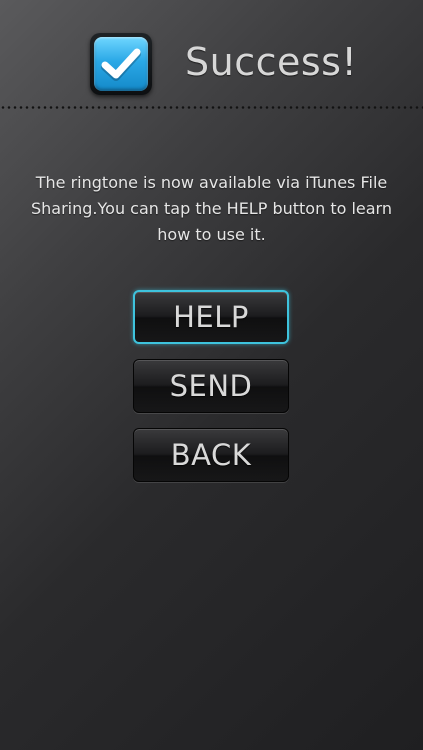 Image resolution: width=423 pixels, height=750 pixels. Describe the element at coordinates (271, 62) in the screenshot. I see `page-title: Success!` at that location.